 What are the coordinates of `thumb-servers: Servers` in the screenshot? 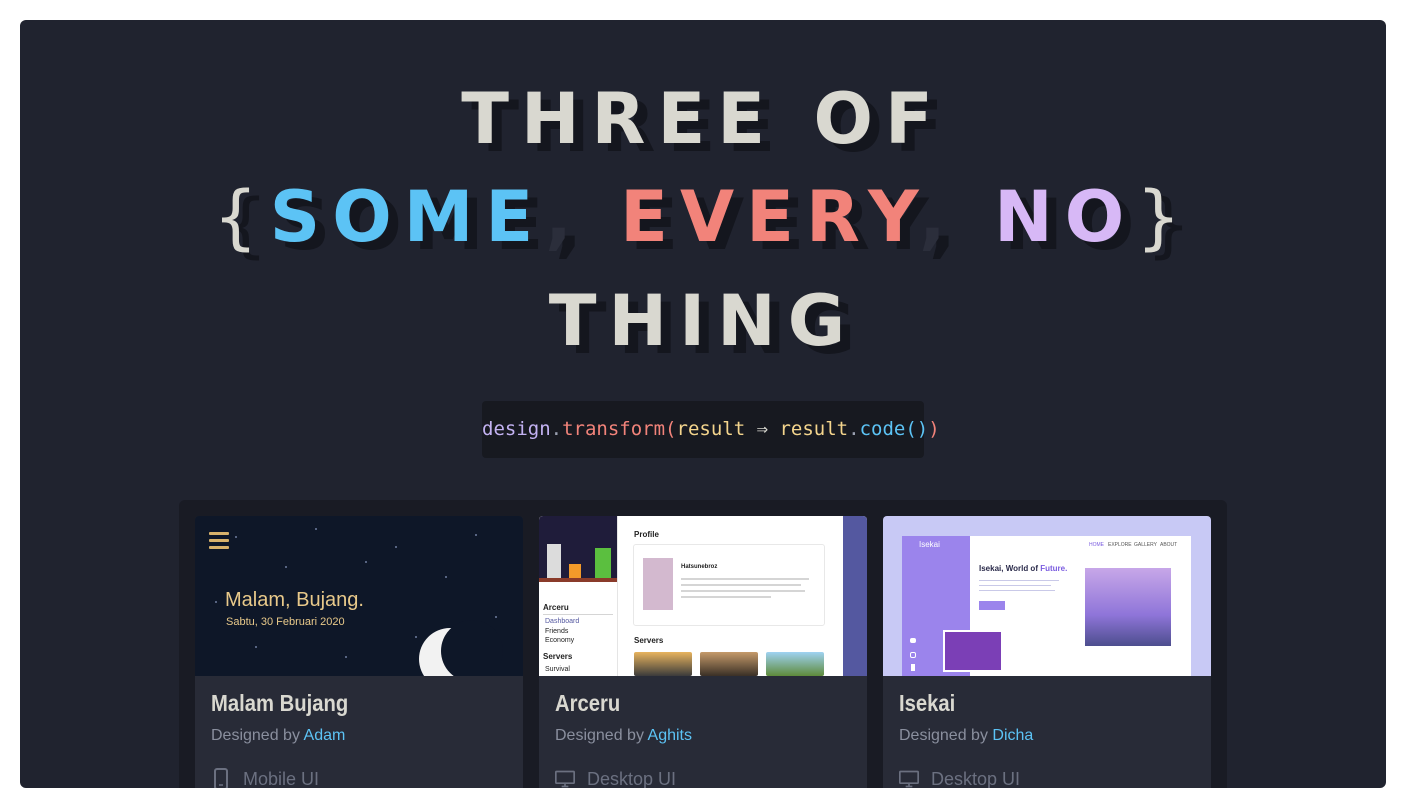 It's located at (649, 640).